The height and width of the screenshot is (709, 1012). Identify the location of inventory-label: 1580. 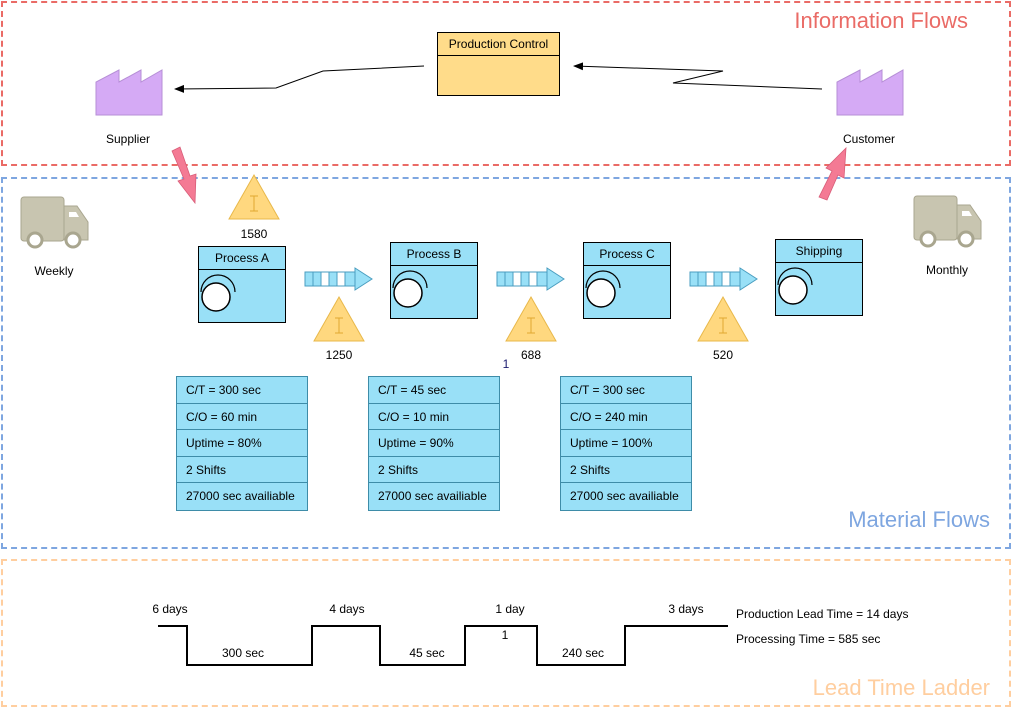
(254, 234).